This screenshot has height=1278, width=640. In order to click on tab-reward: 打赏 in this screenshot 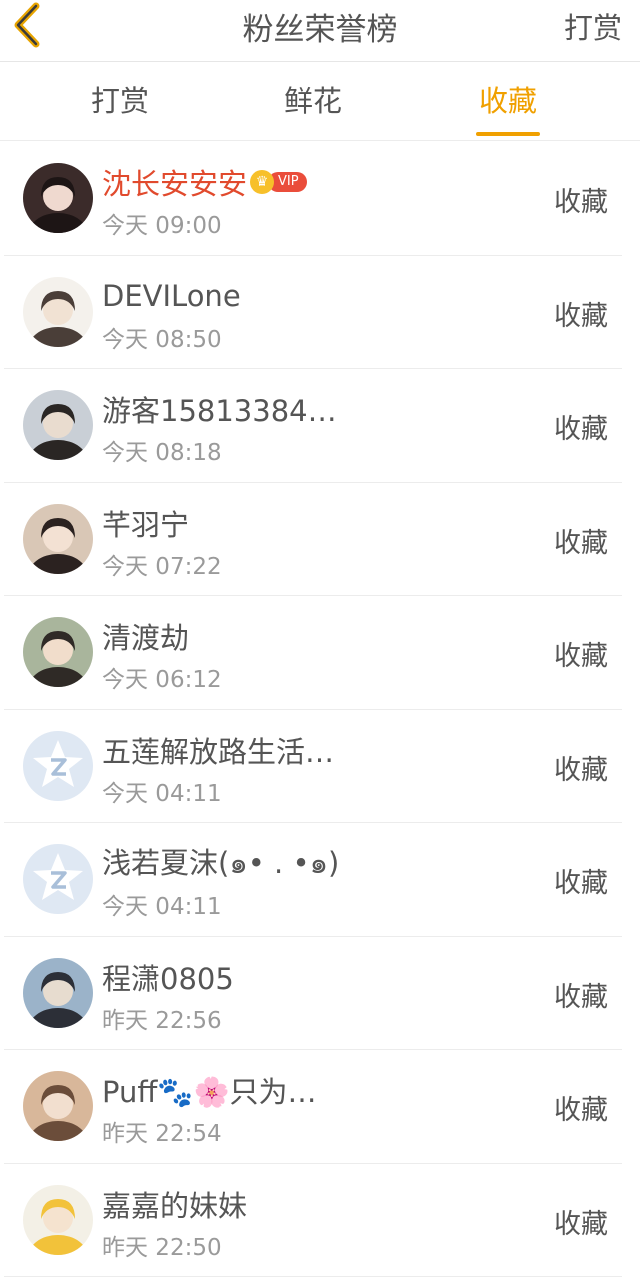, I will do `click(120, 102)`.